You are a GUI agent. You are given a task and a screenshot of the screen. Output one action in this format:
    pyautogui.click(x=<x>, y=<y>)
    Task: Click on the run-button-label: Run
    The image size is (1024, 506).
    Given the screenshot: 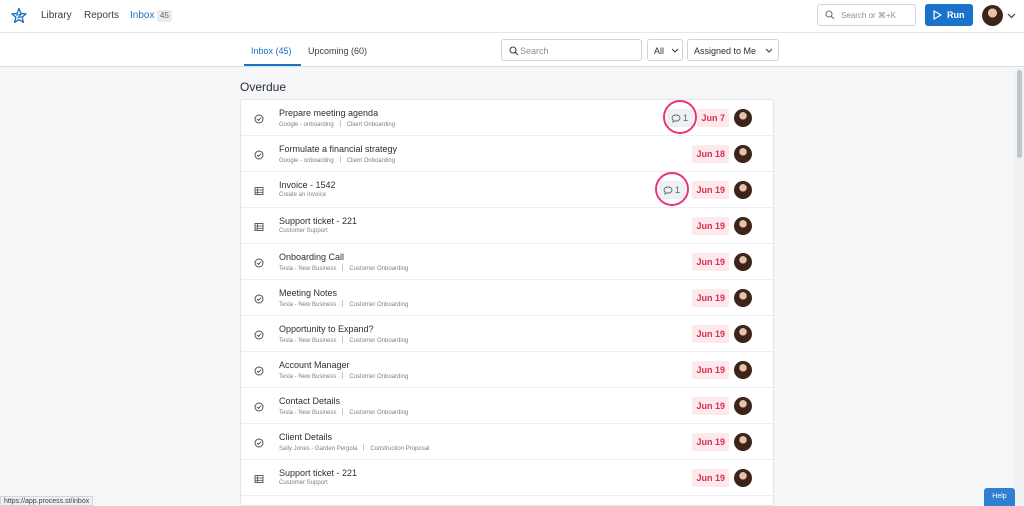 What is the action you would take?
    pyautogui.click(x=956, y=15)
    